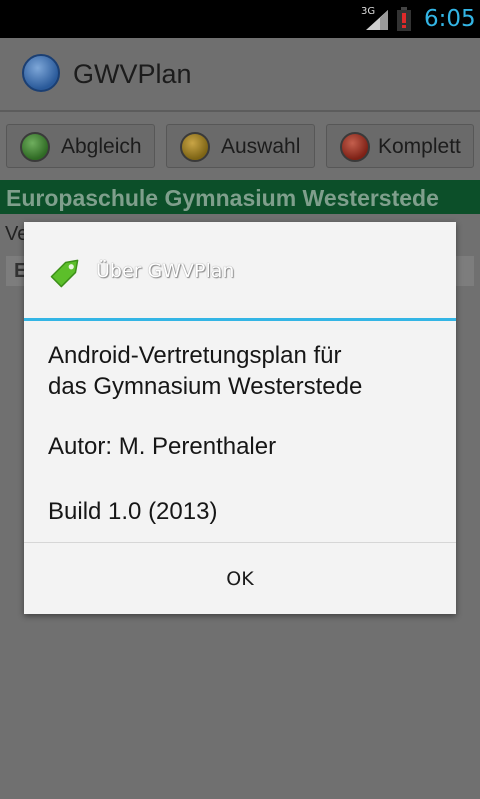 The image size is (480, 799). Describe the element at coordinates (165, 271) in the screenshot. I see `dialog-title: Über GWVPlan` at that location.